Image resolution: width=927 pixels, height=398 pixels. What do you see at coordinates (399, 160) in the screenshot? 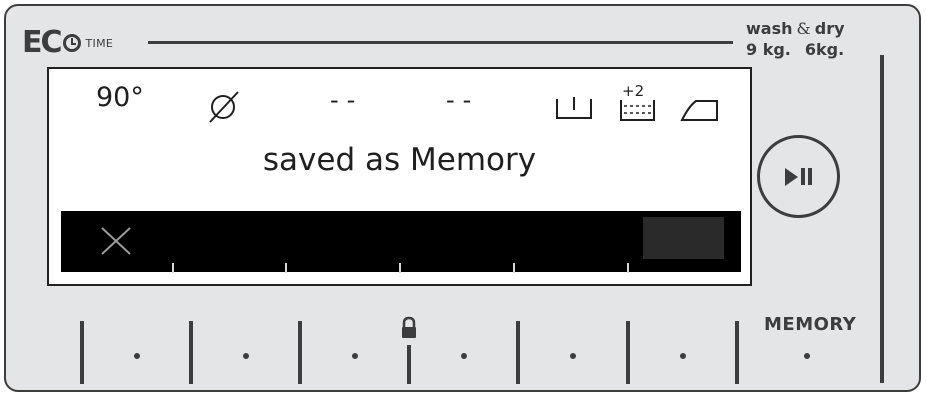
I see `status-message: saved as Memory` at bounding box center [399, 160].